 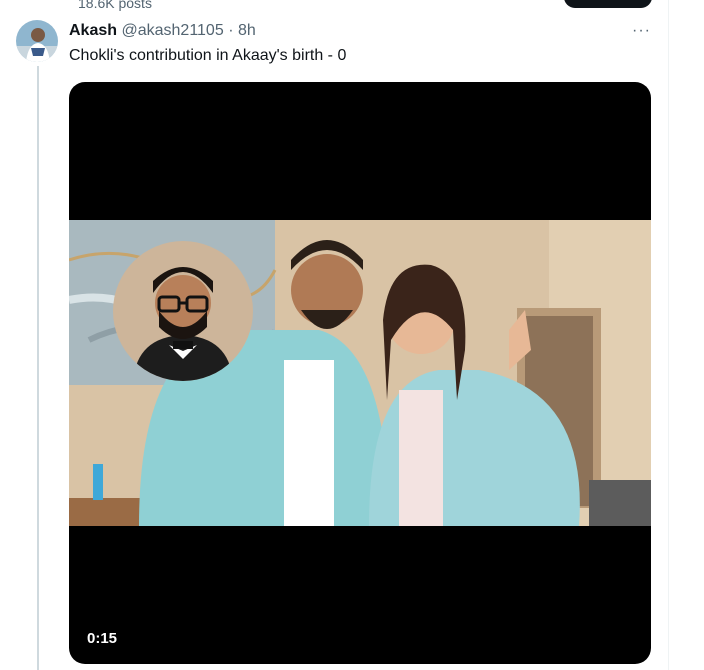 What do you see at coordinates (115, 5) in the screenshot?
I see `posts-count: 18.6K posts` at bounding box center [115, 5].